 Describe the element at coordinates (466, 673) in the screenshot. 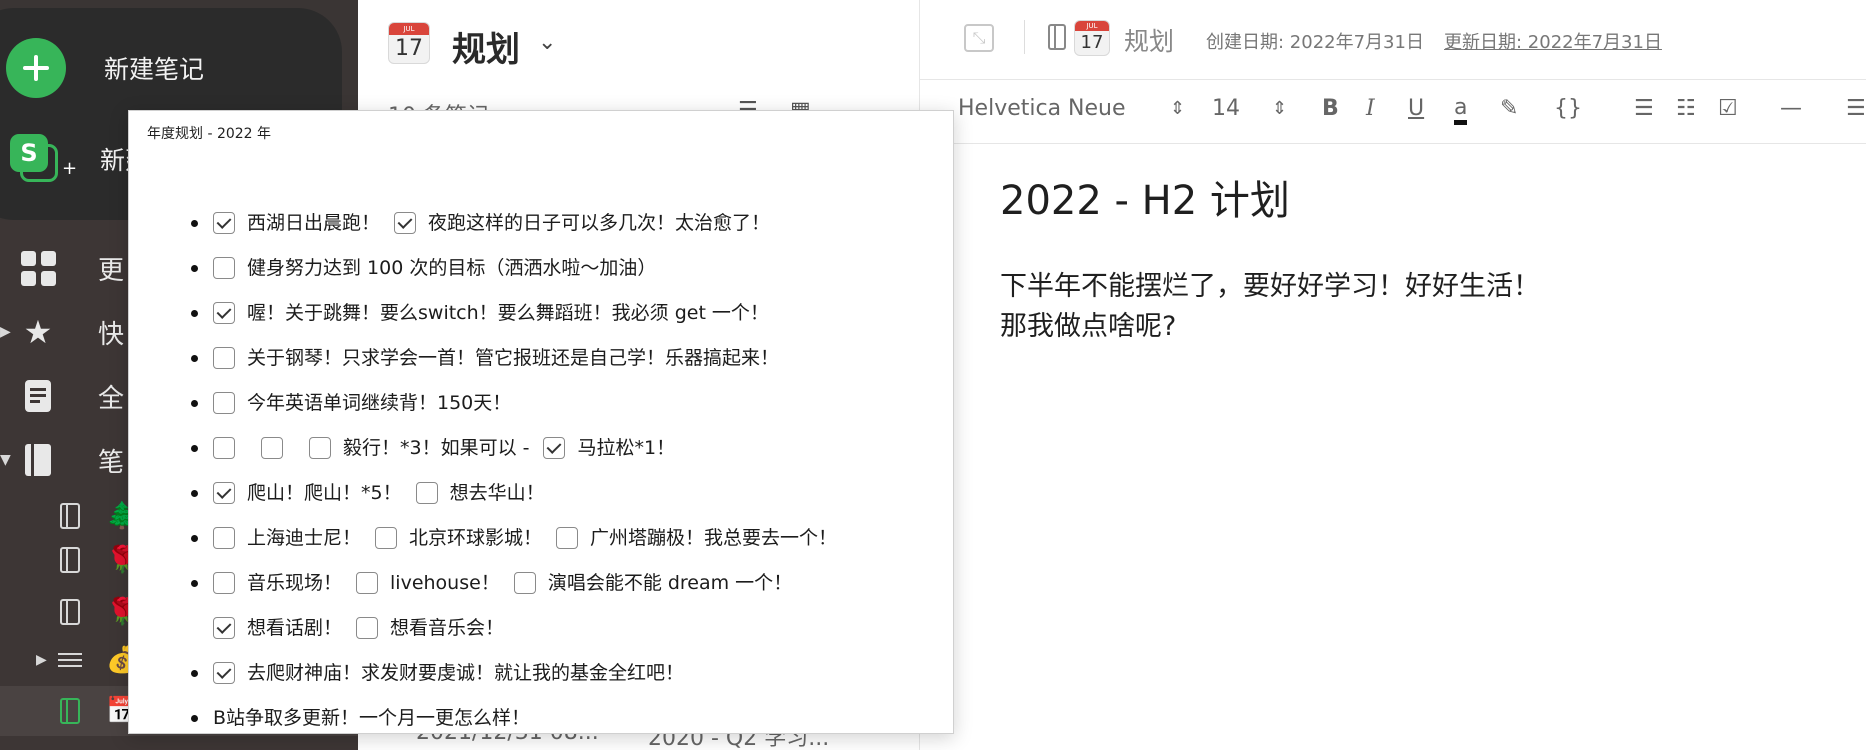

I see `todo-text: 去爬财神庙！求发财要虔诚！就让我的基金全红吧！` at that location.